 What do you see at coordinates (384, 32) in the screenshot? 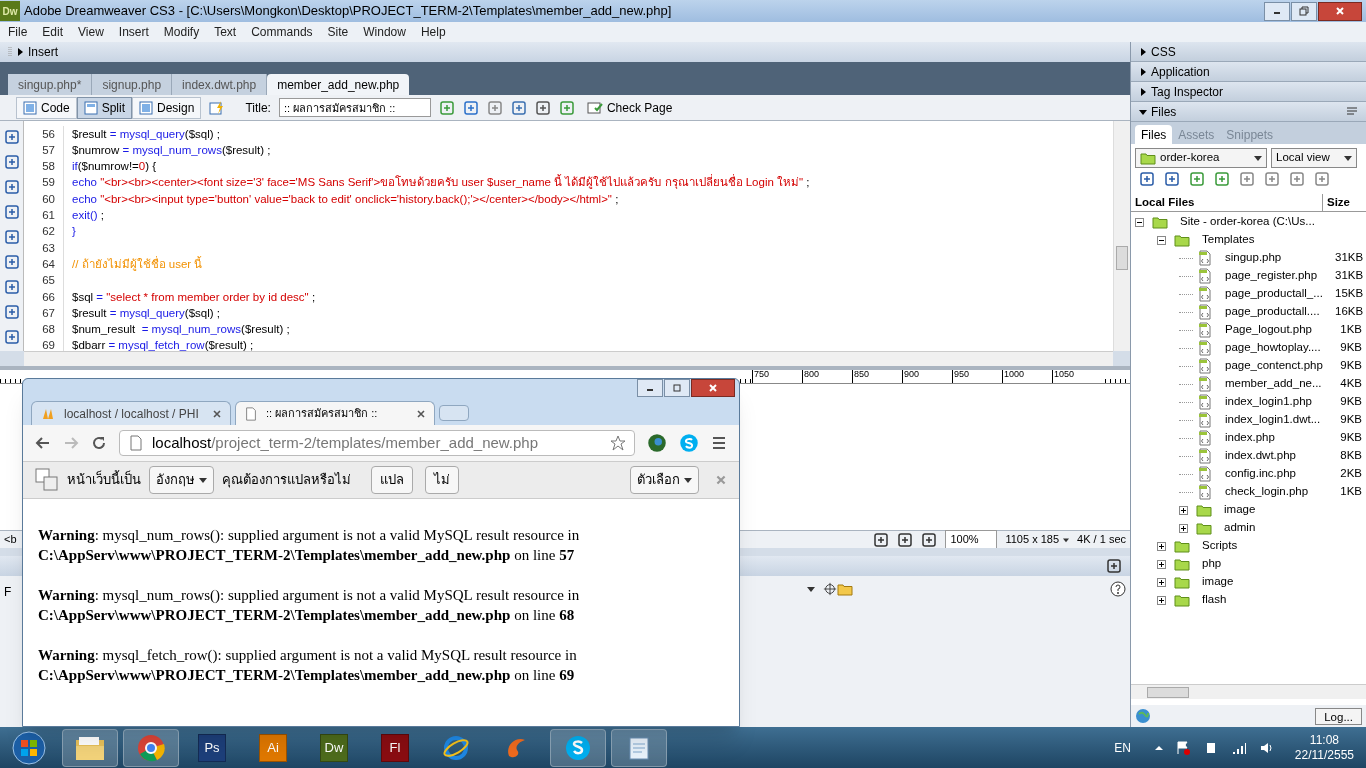
I see `menu-item: Window` at bounding box center [384, 32].